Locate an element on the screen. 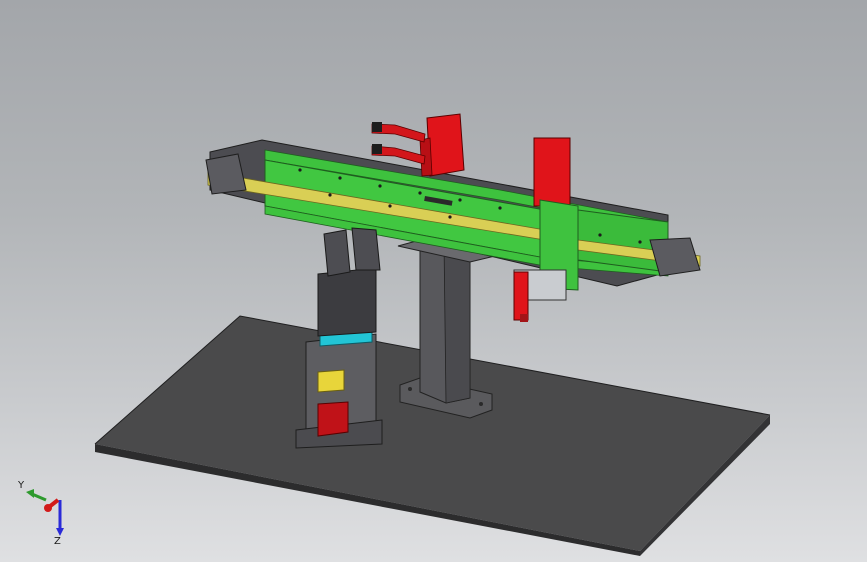  axis-triad: Y Z is located at coordinates (40, 513).